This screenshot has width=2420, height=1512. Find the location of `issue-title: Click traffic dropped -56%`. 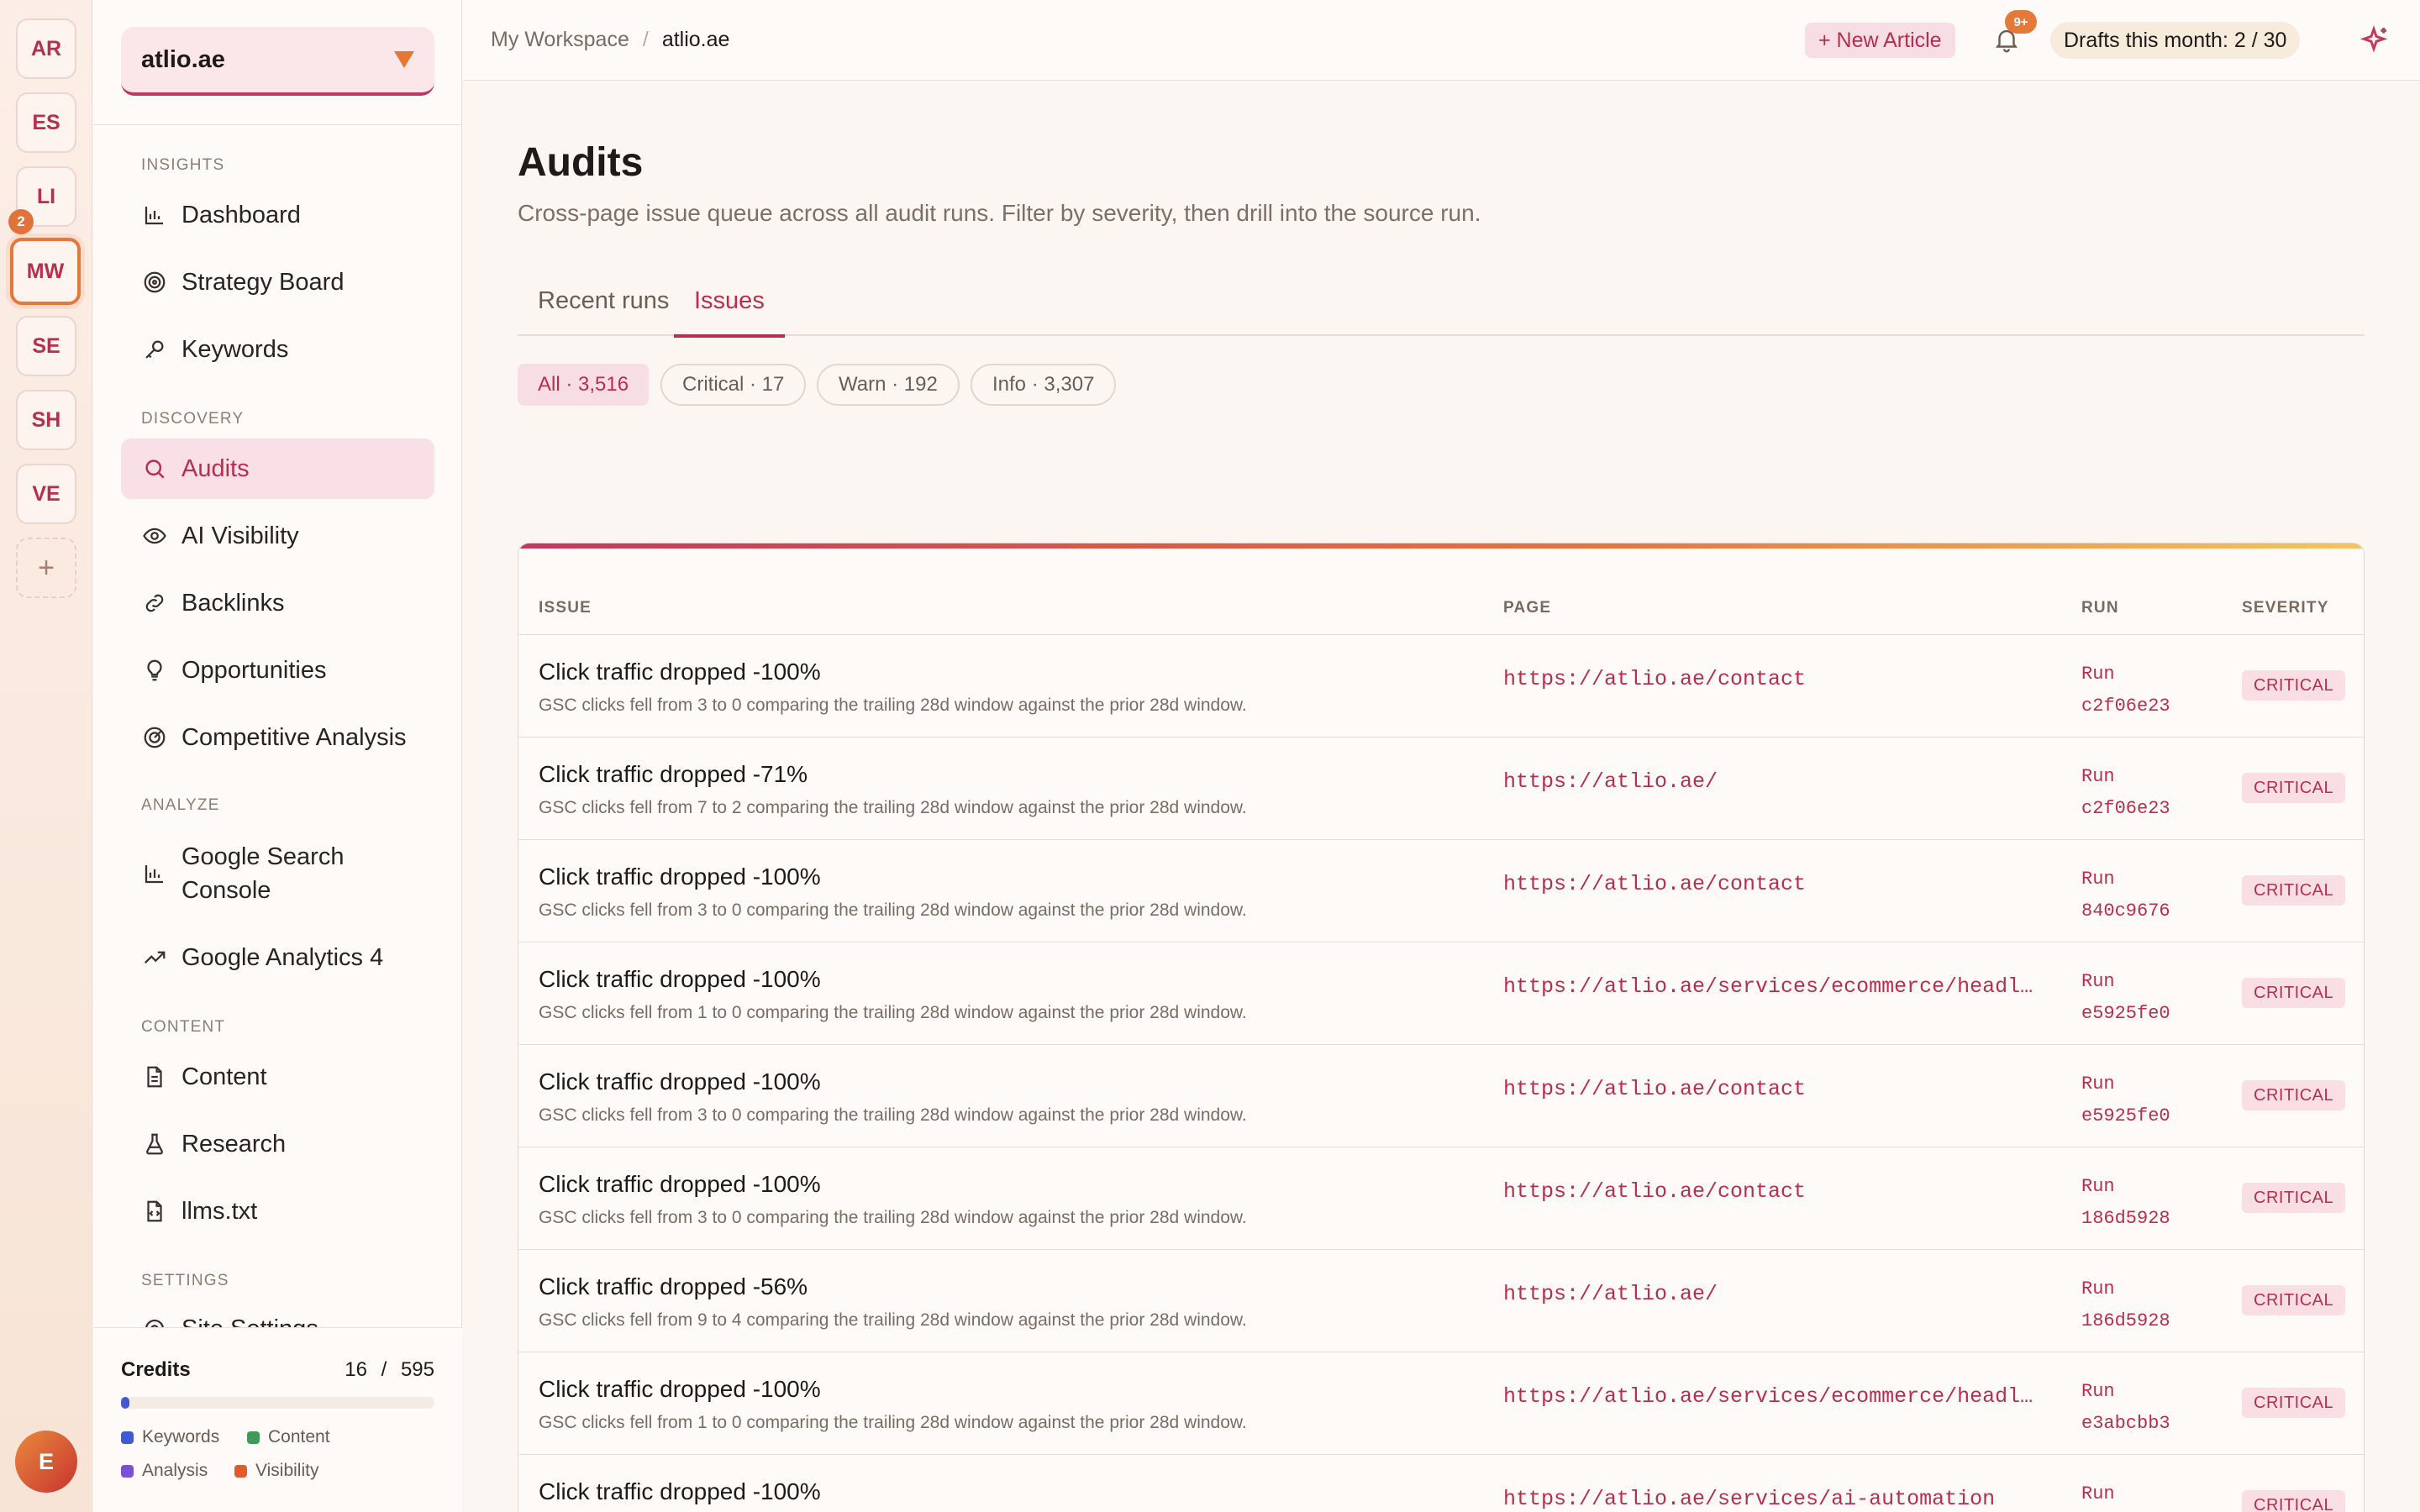

issue-title: Click traffic dropped -56% is located at coordinates (673, 1286).